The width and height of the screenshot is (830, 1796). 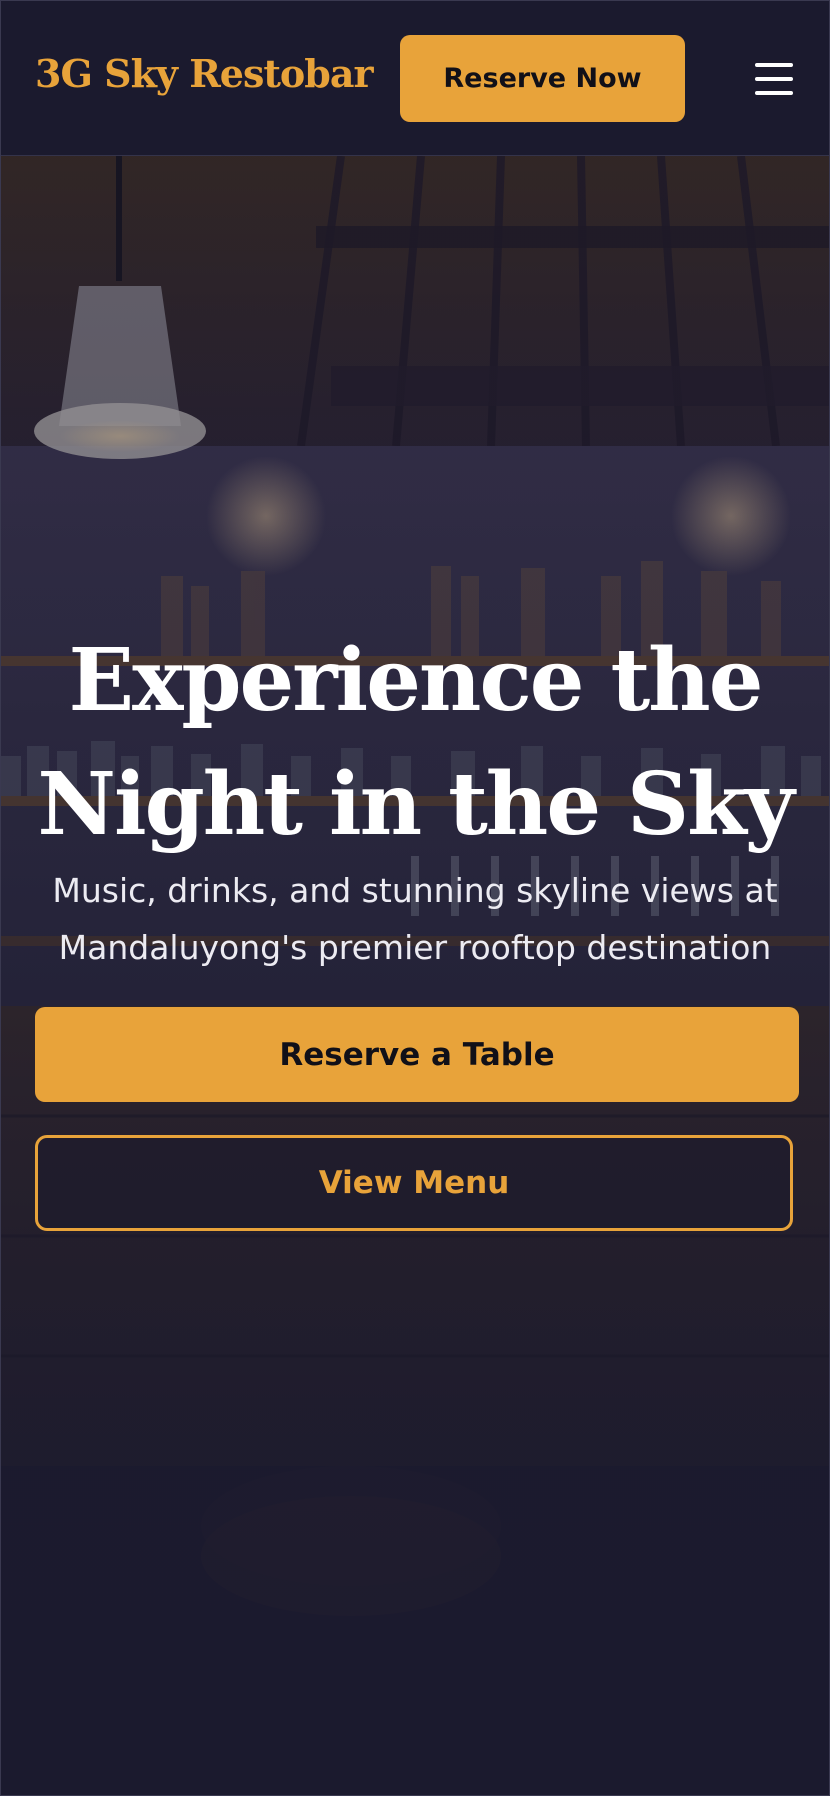 What do you see at coordinates (542, 78) in the screenshot?
I see `reserve-now-button: Reserve Now` at bounding box center [542, 78].